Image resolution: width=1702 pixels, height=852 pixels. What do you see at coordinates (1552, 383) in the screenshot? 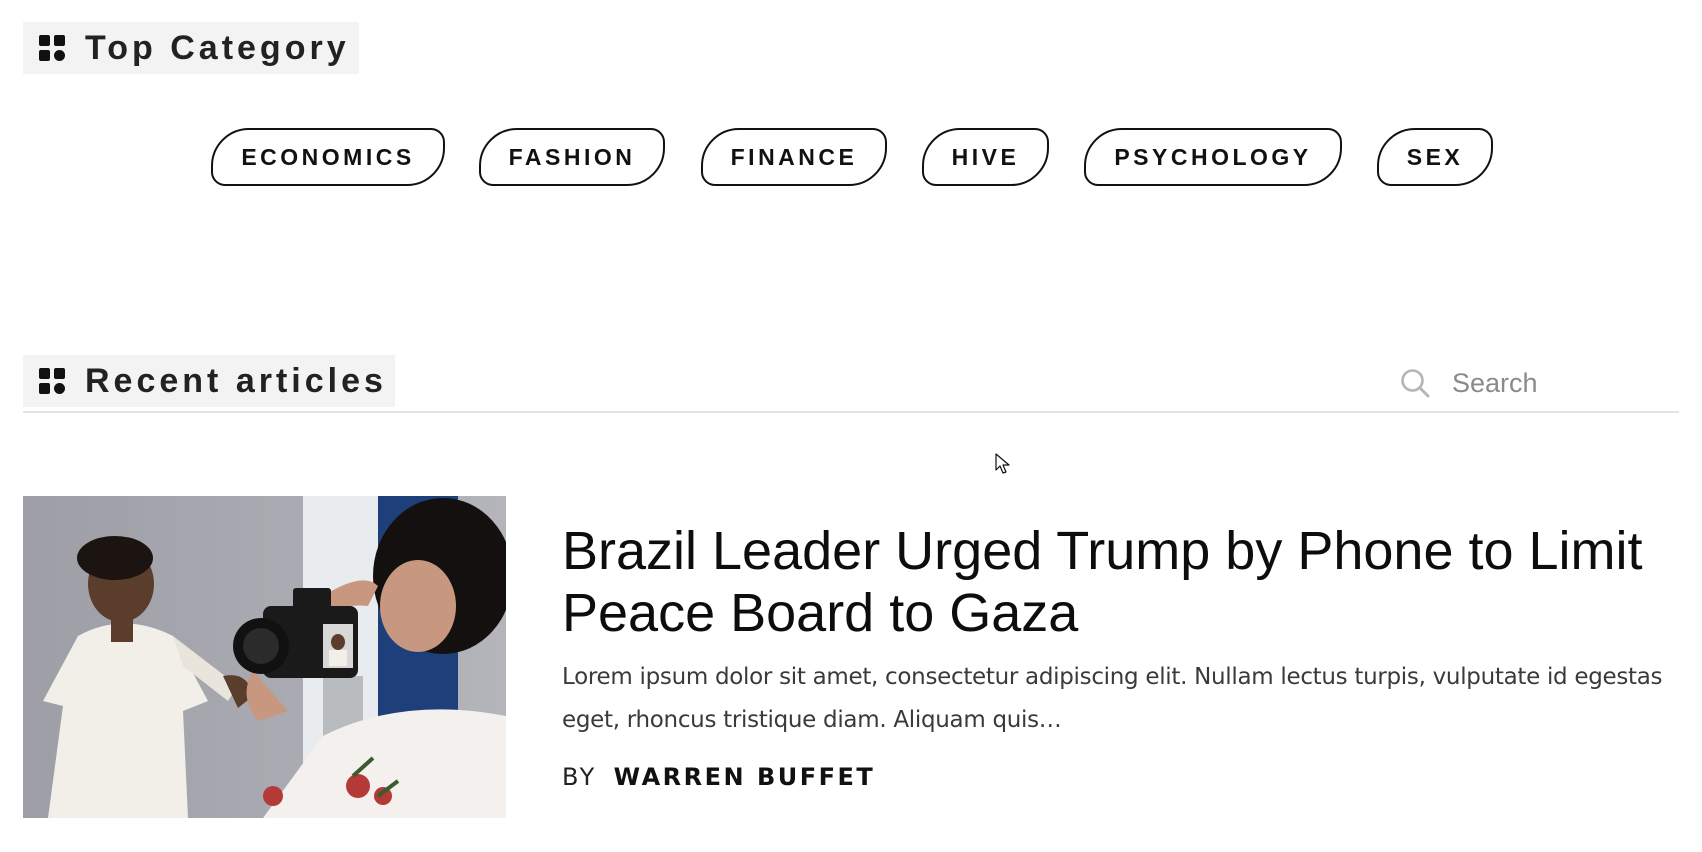
I see `search-input` at bounding box center [1552, 383].